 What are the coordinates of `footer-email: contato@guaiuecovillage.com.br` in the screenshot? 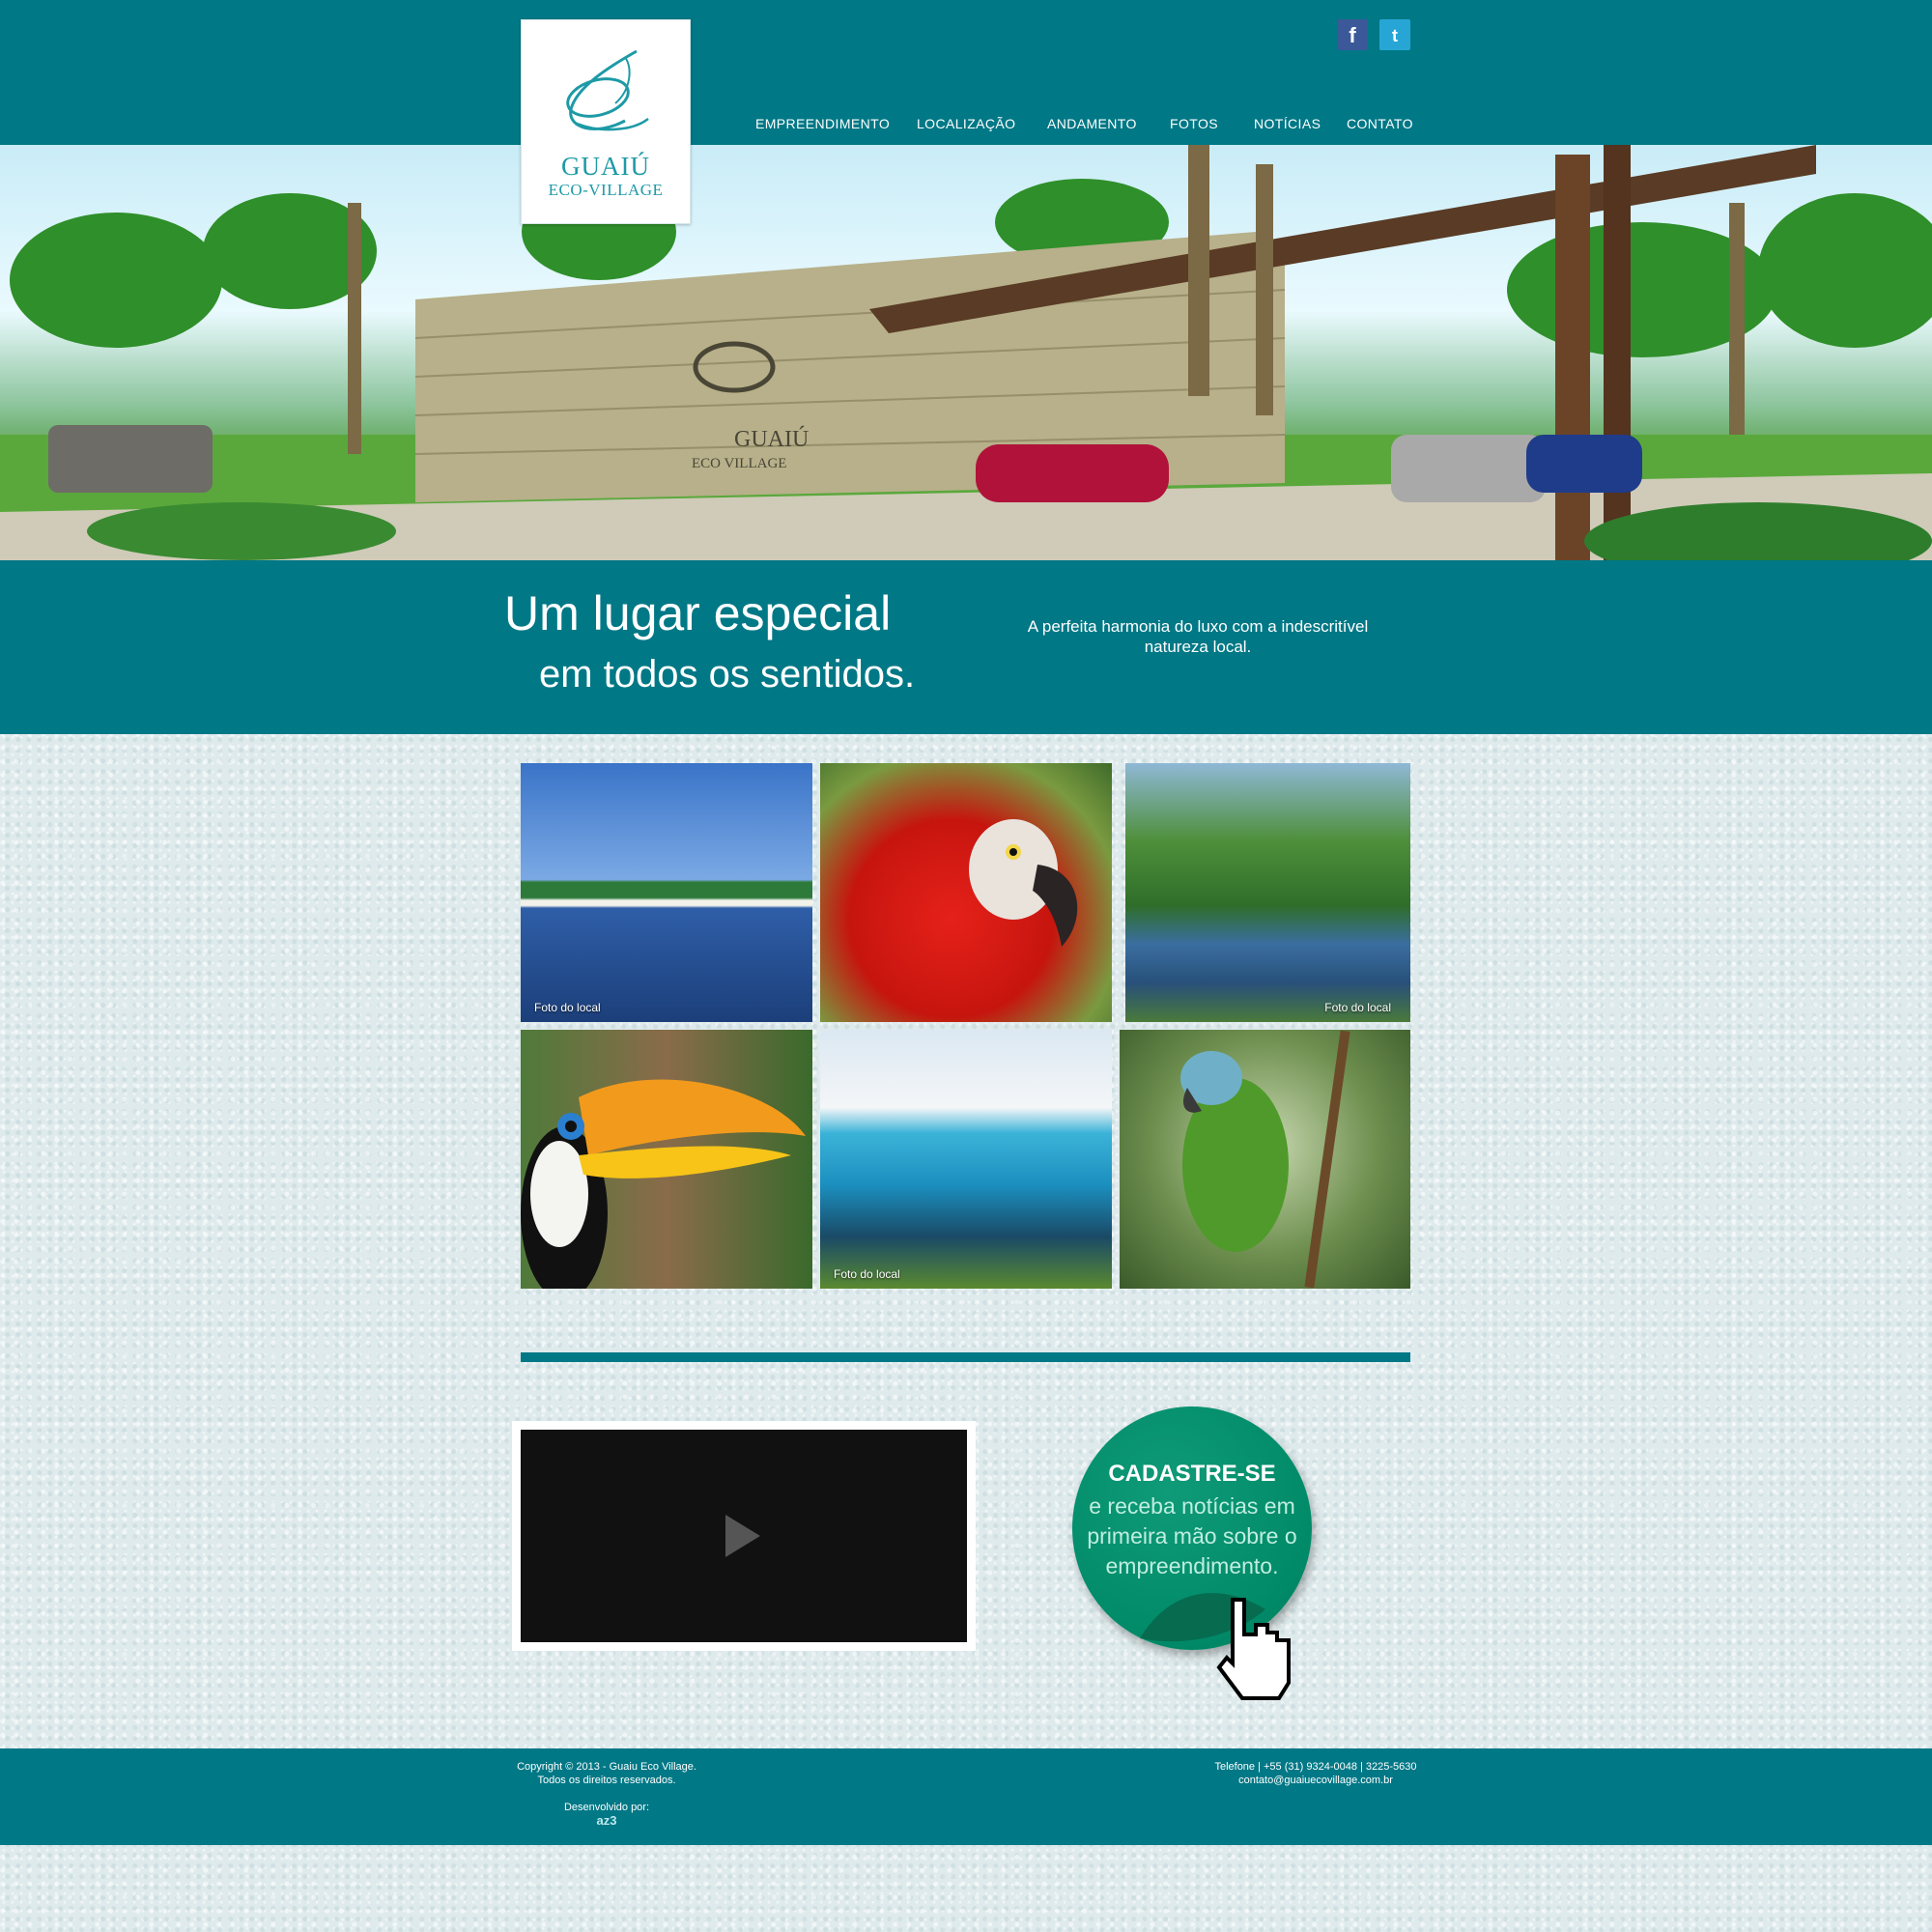 It's located at (1315, 1780).